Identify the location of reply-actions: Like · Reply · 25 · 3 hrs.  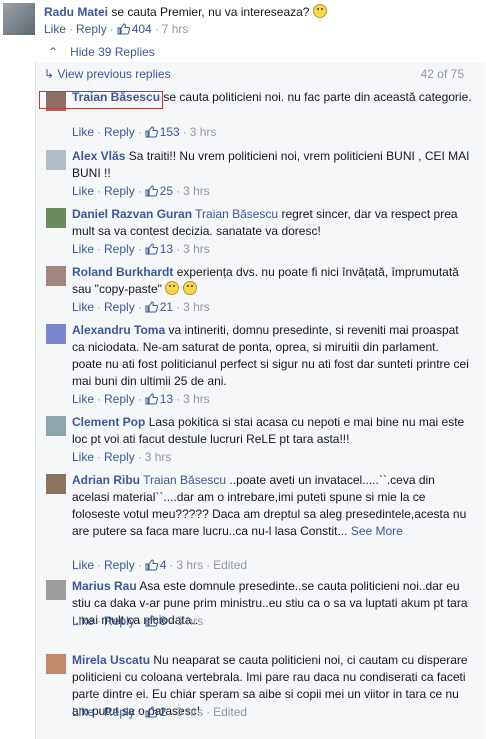
(141, 191).